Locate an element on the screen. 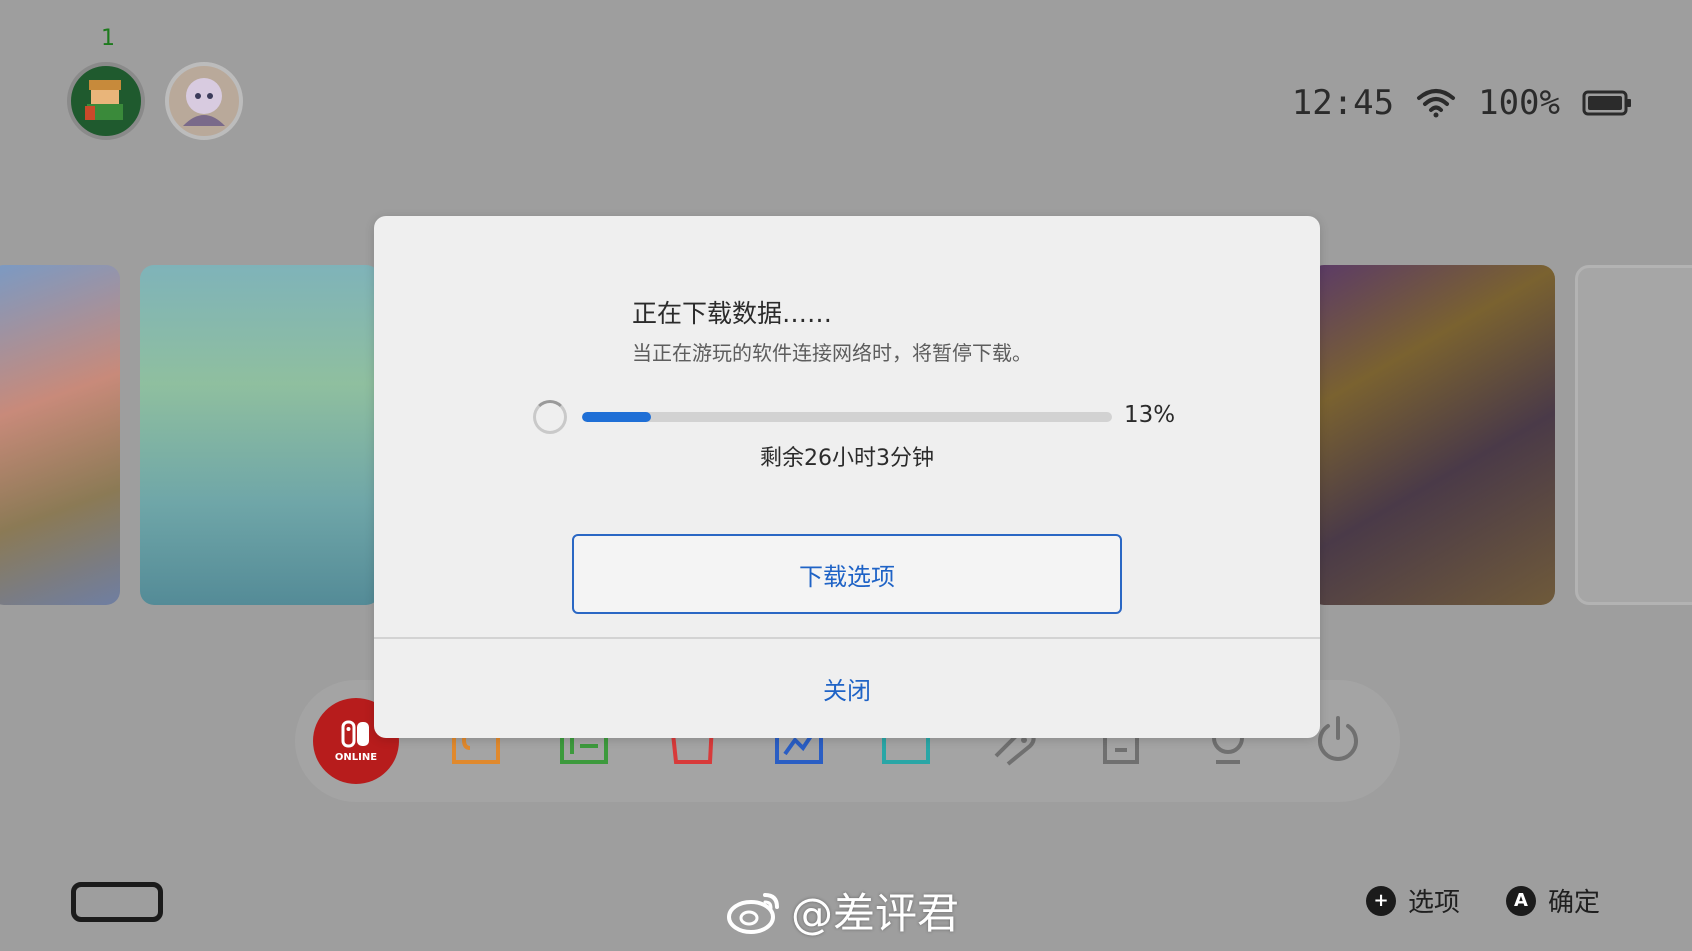  online-label: ONLINE is located at coordinates (356, 757).